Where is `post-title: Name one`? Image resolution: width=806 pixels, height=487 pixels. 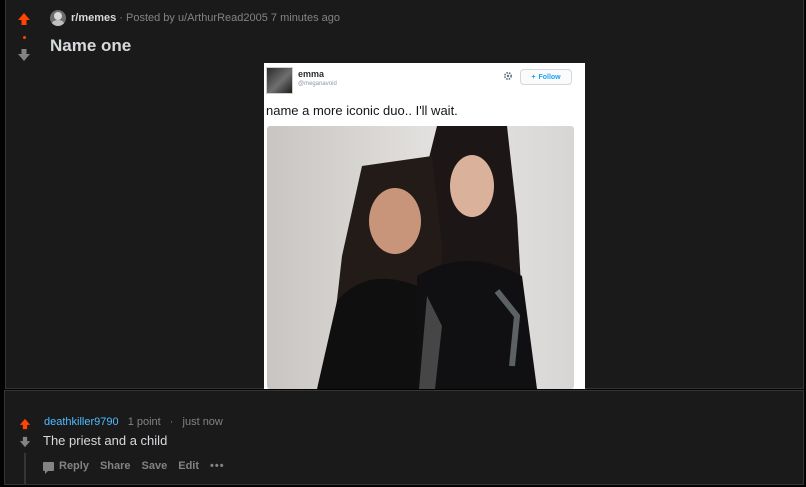 post-title: Name one is located at coordinates (90, 46).